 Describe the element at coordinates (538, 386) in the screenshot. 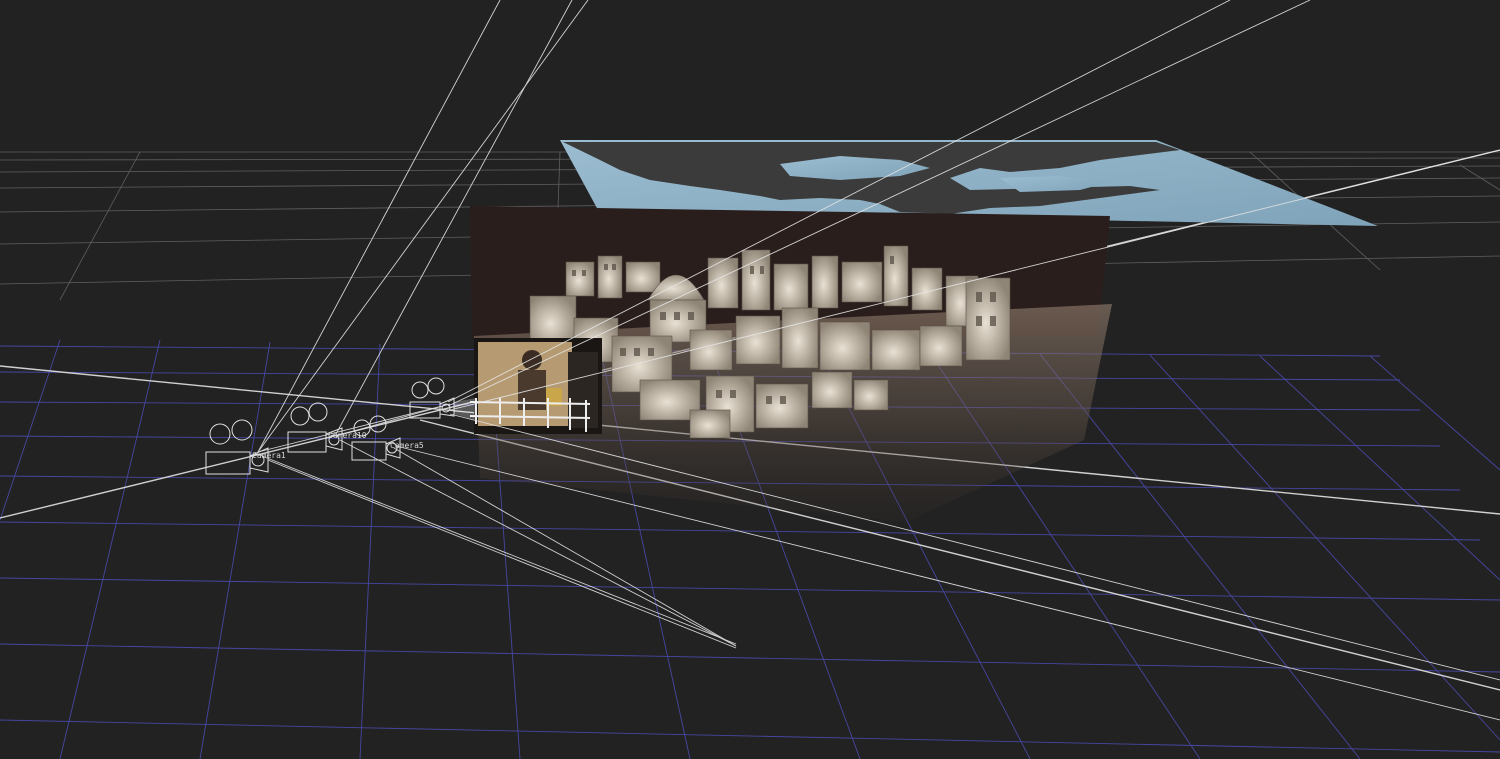

I see `foreground-card` at that location.